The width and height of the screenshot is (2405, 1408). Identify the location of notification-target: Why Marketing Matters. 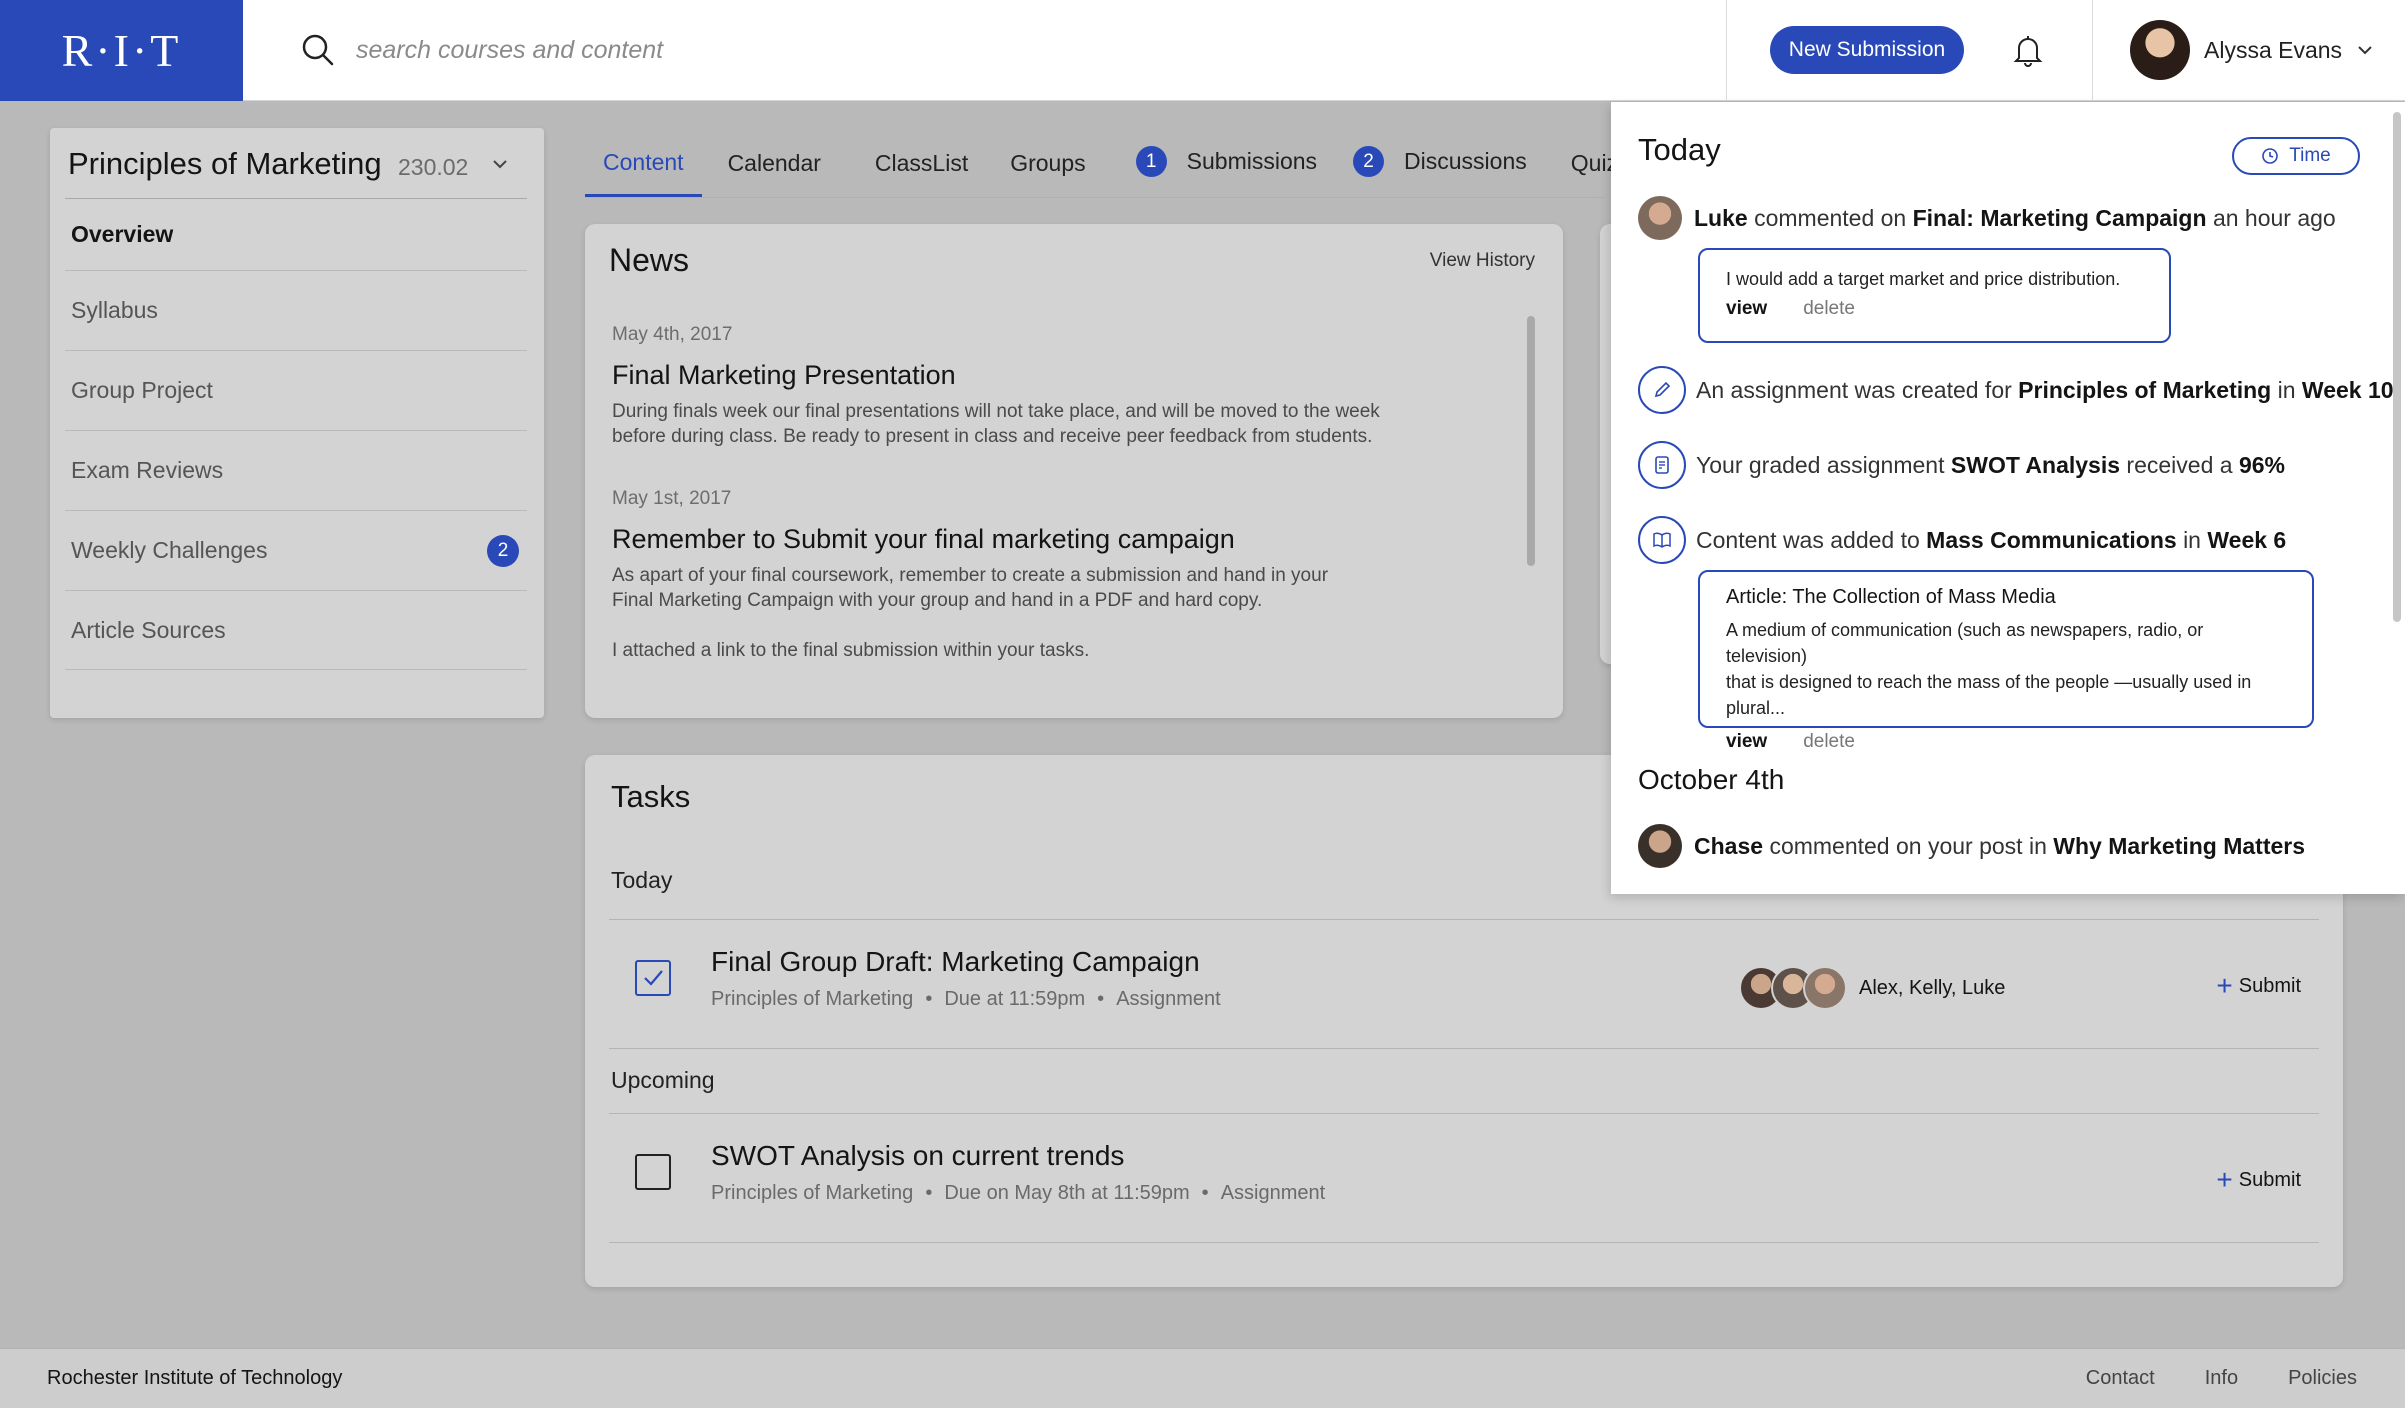
(2179, 845).